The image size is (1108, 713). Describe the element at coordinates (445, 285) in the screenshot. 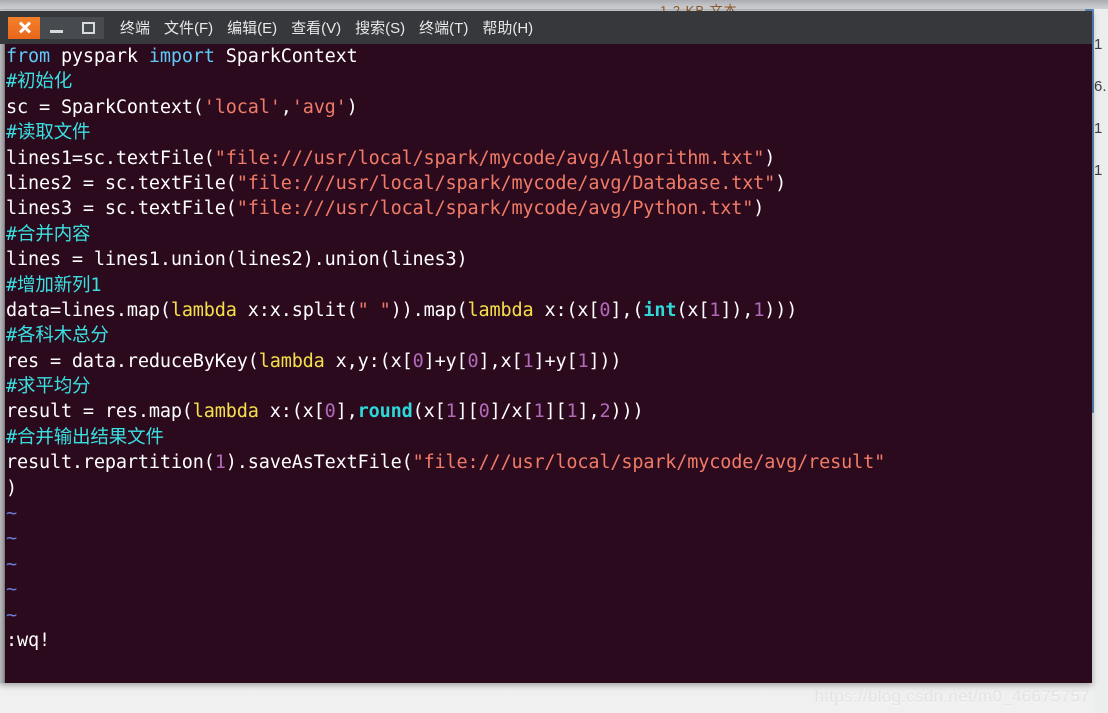

I see `editor-line: #增加新列1` at that location.